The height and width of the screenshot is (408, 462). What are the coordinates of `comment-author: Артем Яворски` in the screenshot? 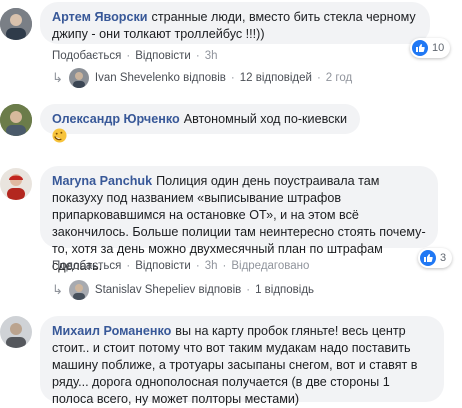 It's located at (100, 17).